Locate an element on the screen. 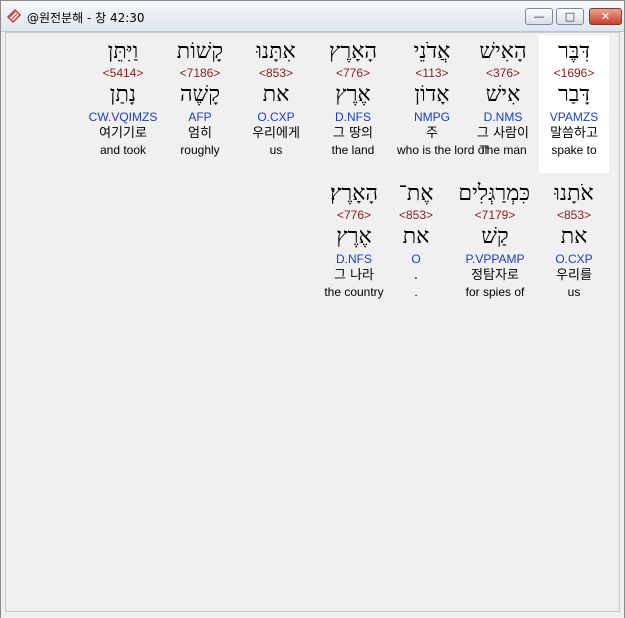 This screenshot has width=625, height=618. korean-gloss: 우리를 is located at coordinates (574, 275).